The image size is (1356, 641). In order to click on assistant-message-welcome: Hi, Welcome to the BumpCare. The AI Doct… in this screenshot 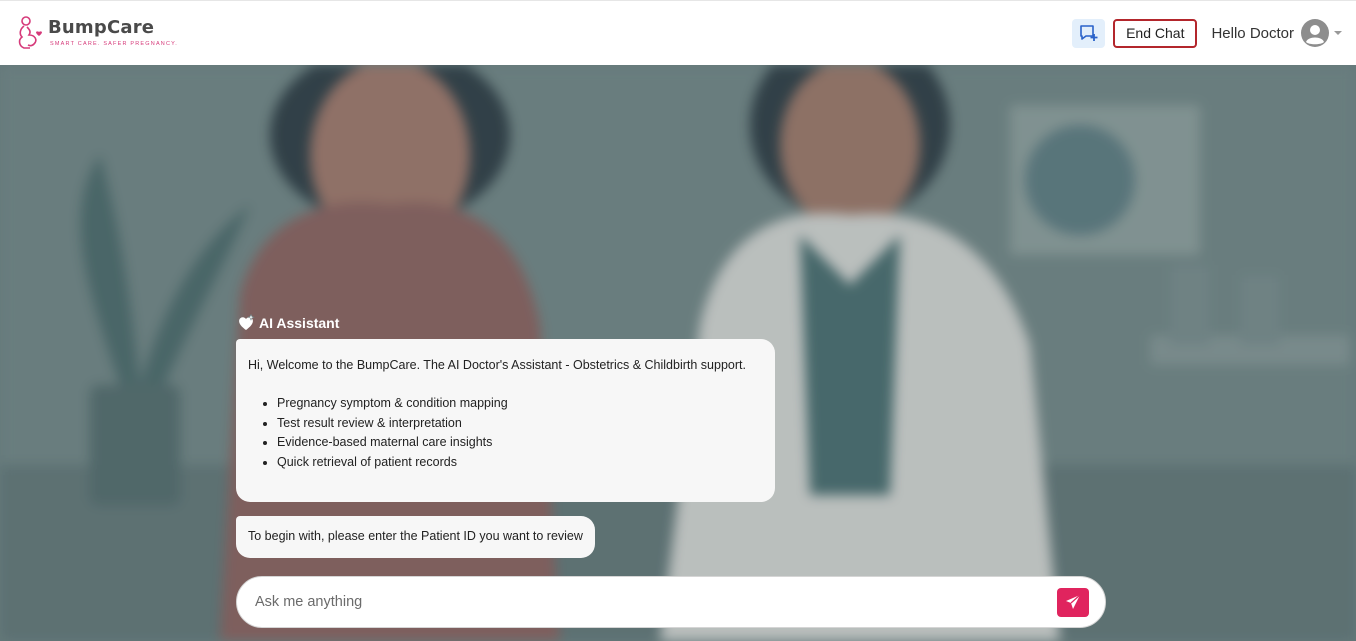, I will do `click(505, 420)`.